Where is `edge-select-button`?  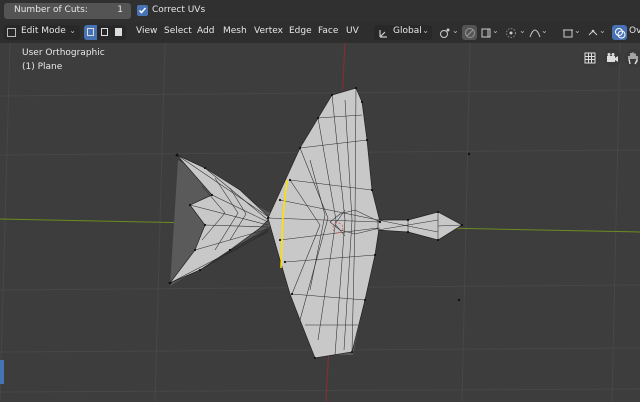 edge-select-button is located at coordinates (104, 32).